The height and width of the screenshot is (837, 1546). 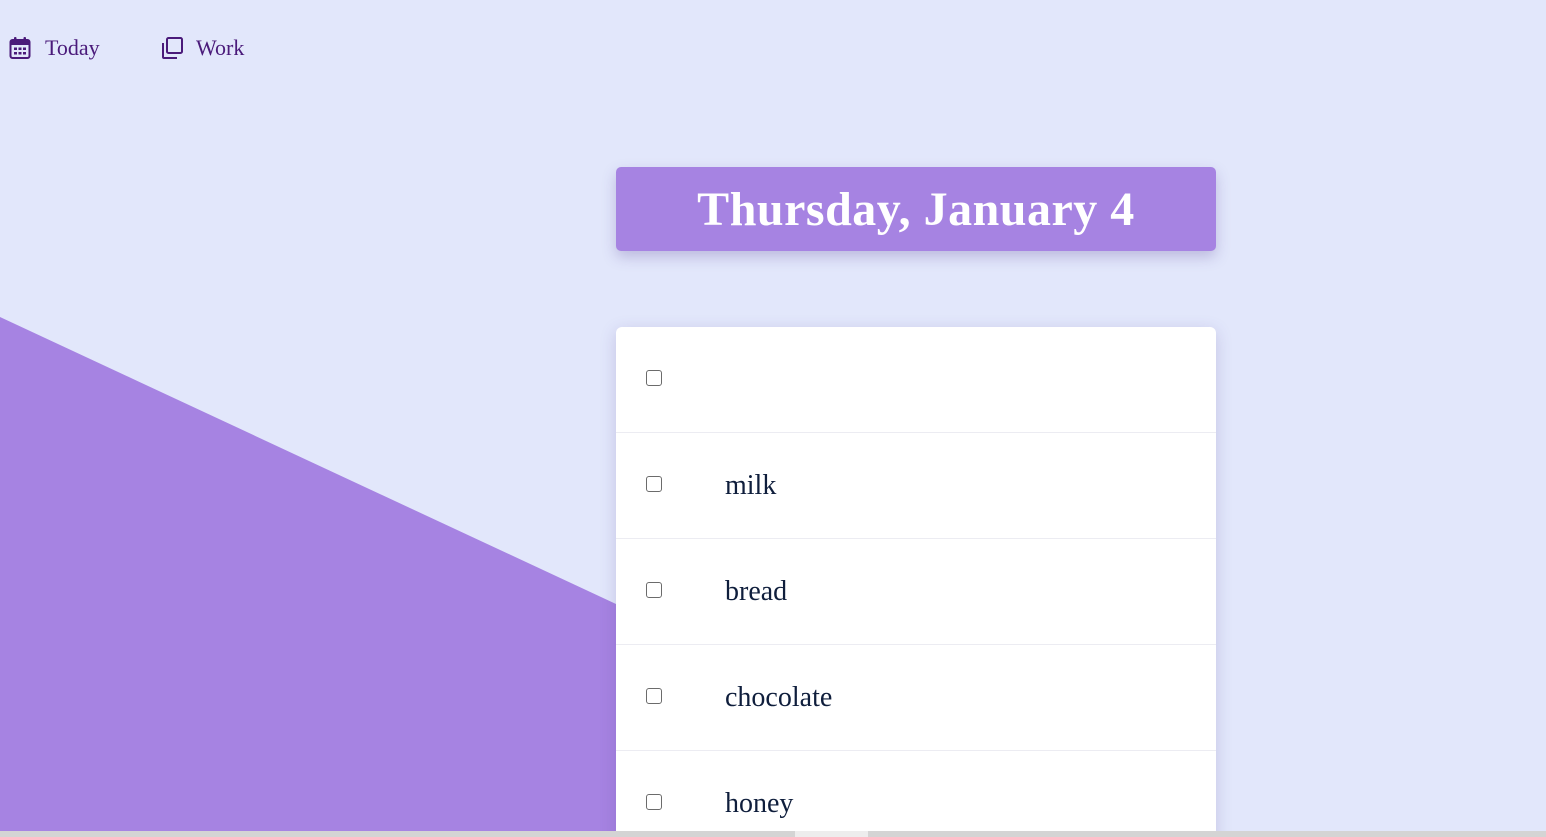 I want to click on item-text: chocolate, so click(x=779, y=697).